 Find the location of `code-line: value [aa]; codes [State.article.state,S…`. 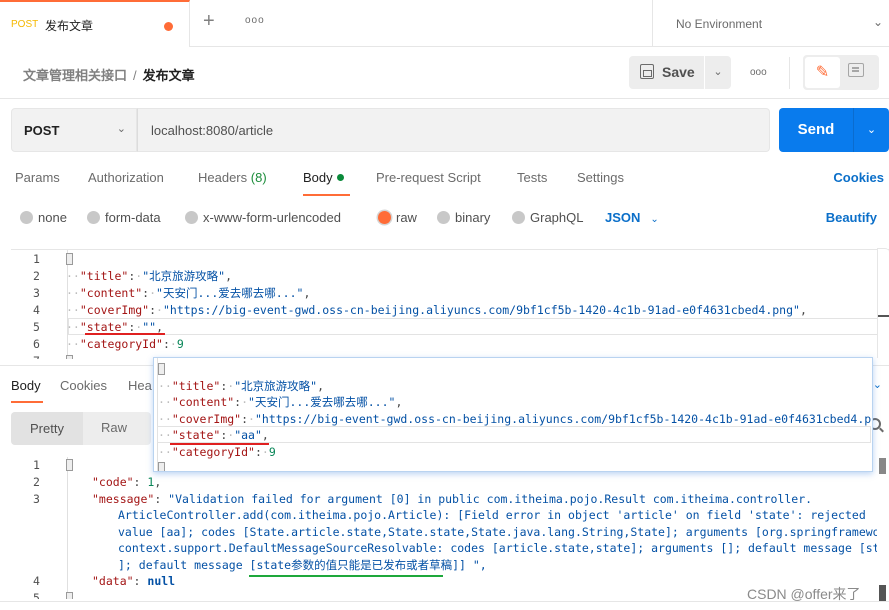

code-line: value [aa]; codes [State.article.state,S… is located at coordinates (497, 531).